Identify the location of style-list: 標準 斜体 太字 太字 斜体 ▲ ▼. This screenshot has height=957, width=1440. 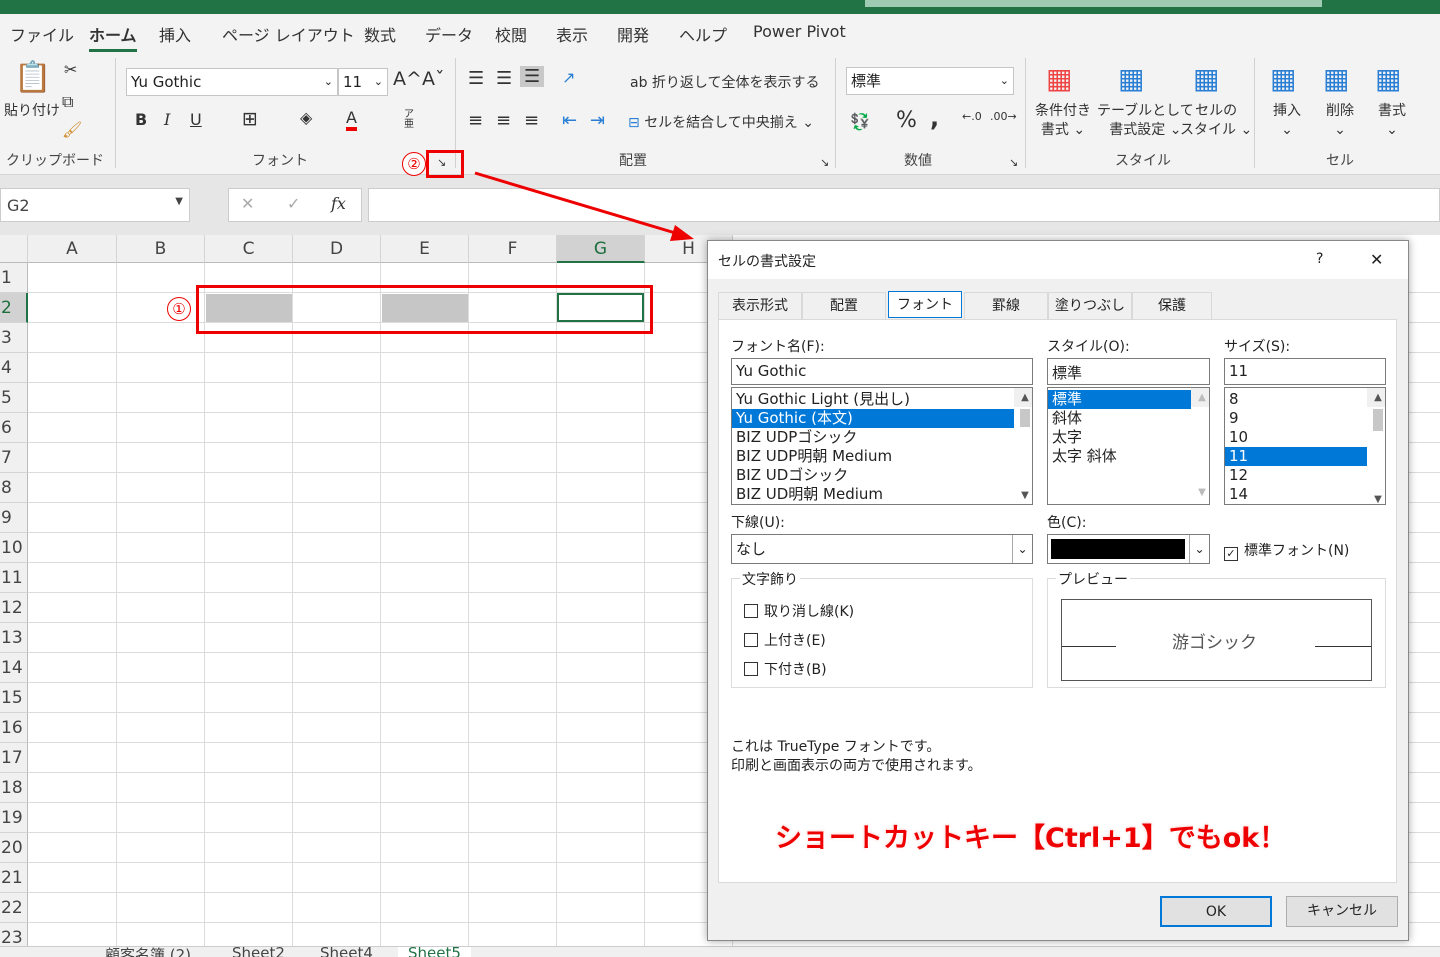
(1128, 446).